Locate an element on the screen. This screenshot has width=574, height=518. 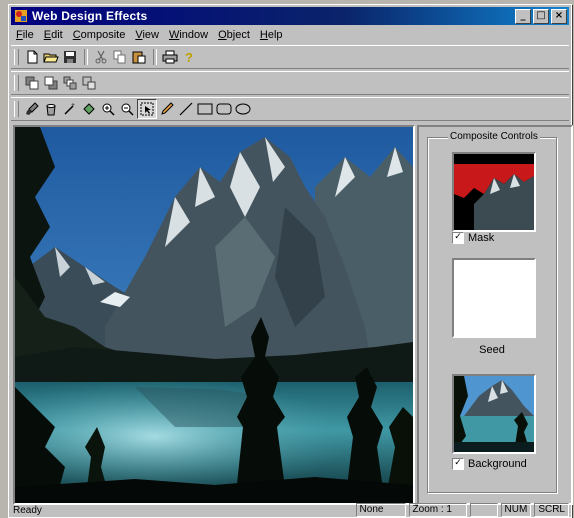
zoom-out-icon is located at coordinates (127, 109).